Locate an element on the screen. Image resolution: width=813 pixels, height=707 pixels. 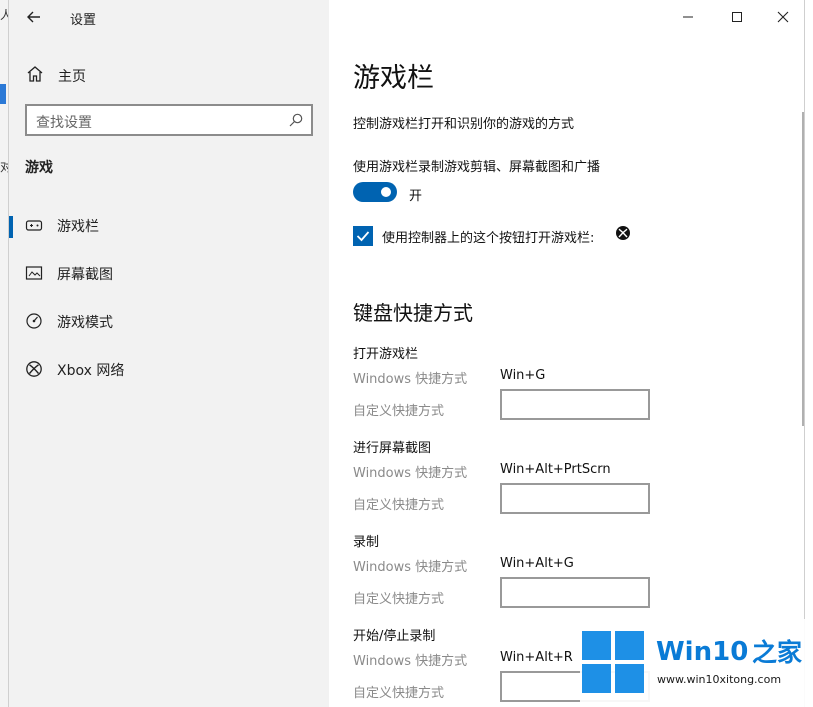
page-description: 控制游戏栏打开和识别你的游戏的方式 is located at coordinates (464, 124).